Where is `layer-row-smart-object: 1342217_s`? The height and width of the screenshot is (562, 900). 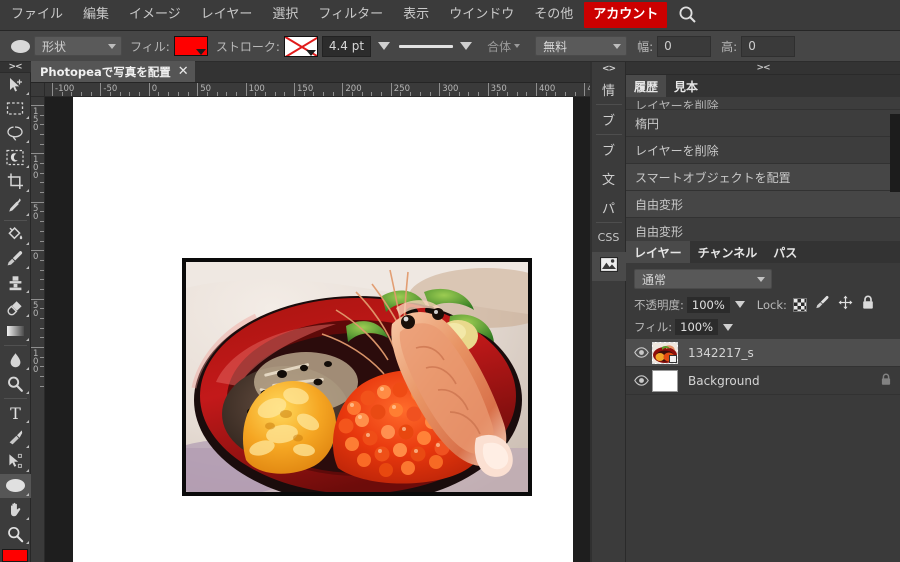 layer-row-smart-object: 1342217_s is located at coordinates (763, 353).